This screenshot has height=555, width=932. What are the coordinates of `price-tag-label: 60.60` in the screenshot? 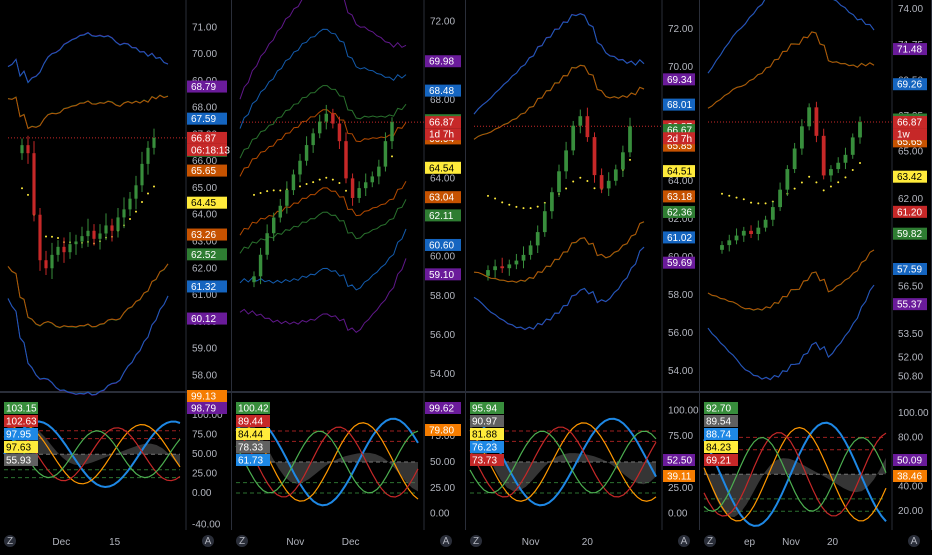 It's located at (441, 245).